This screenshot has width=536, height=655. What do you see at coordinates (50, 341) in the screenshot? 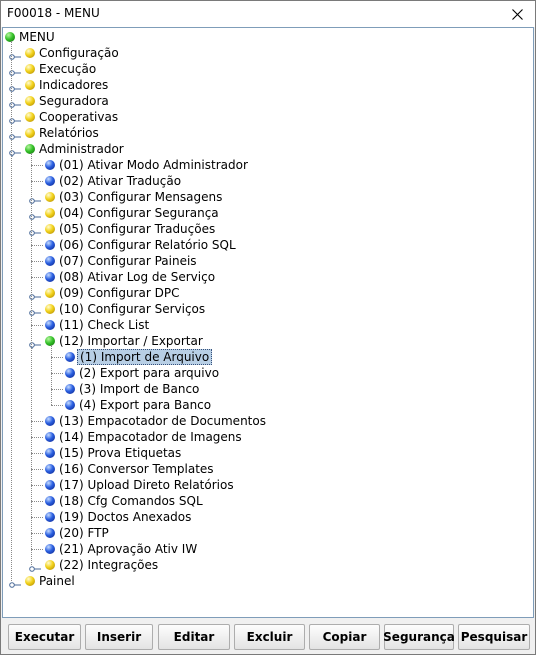
I see `green-bullet-icon` at bounding box center [50, 341].